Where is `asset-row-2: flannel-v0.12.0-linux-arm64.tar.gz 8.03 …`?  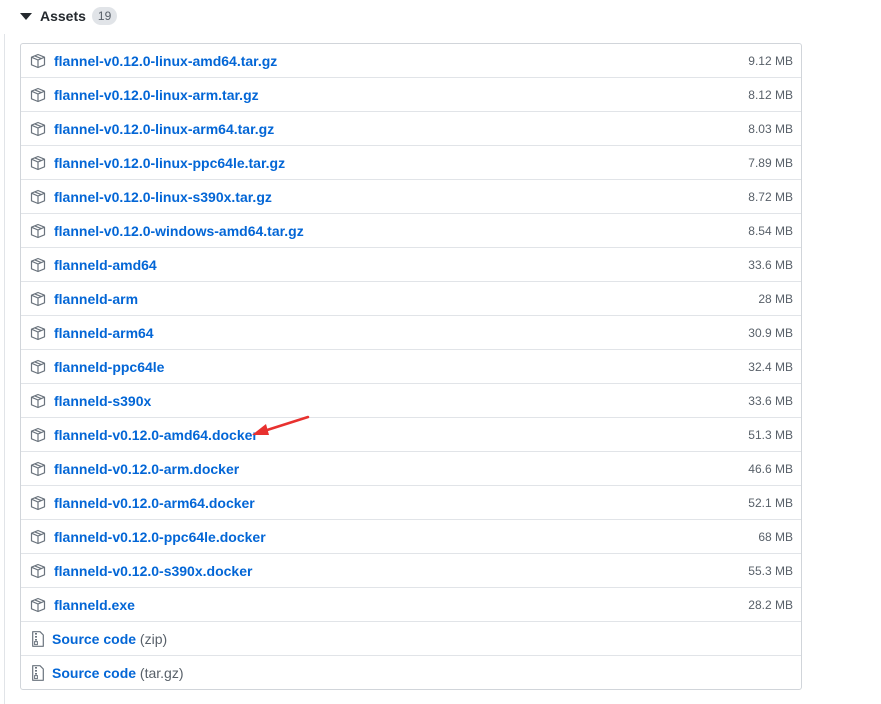 asset-row-2: flannel-v0.12.0-linux-arm64.tar.gz 8.03 … is located at coordinates (411, 129).